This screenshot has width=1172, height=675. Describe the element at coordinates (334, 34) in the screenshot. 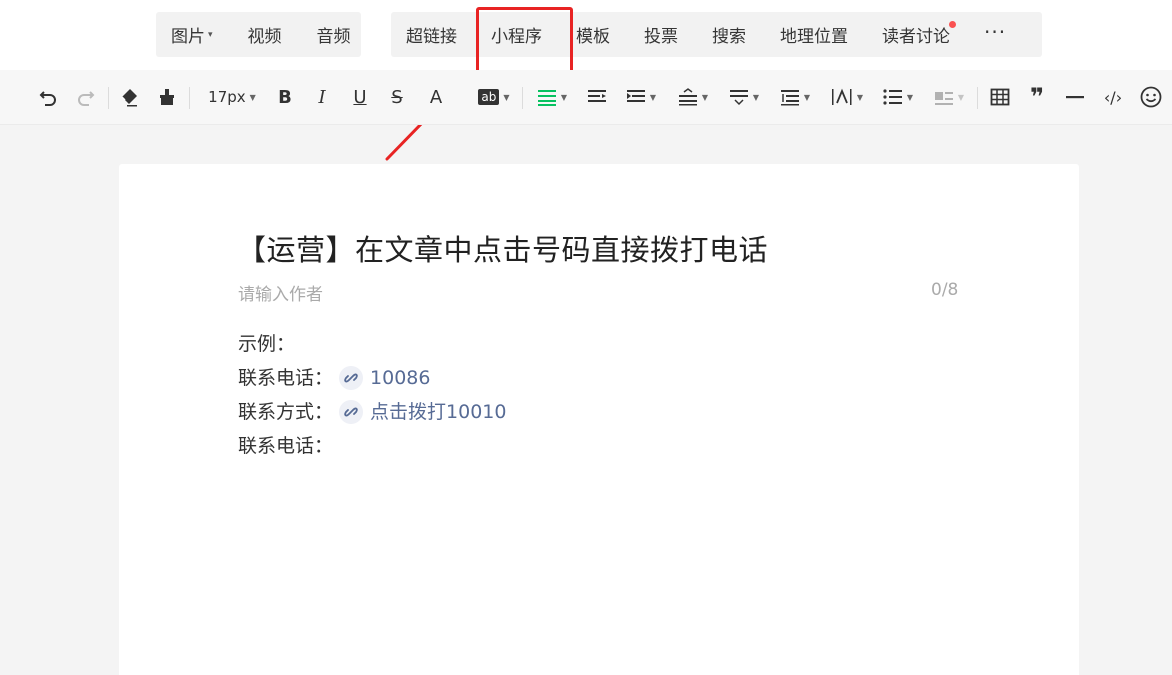

I see `audio-button: 音频` at that location.